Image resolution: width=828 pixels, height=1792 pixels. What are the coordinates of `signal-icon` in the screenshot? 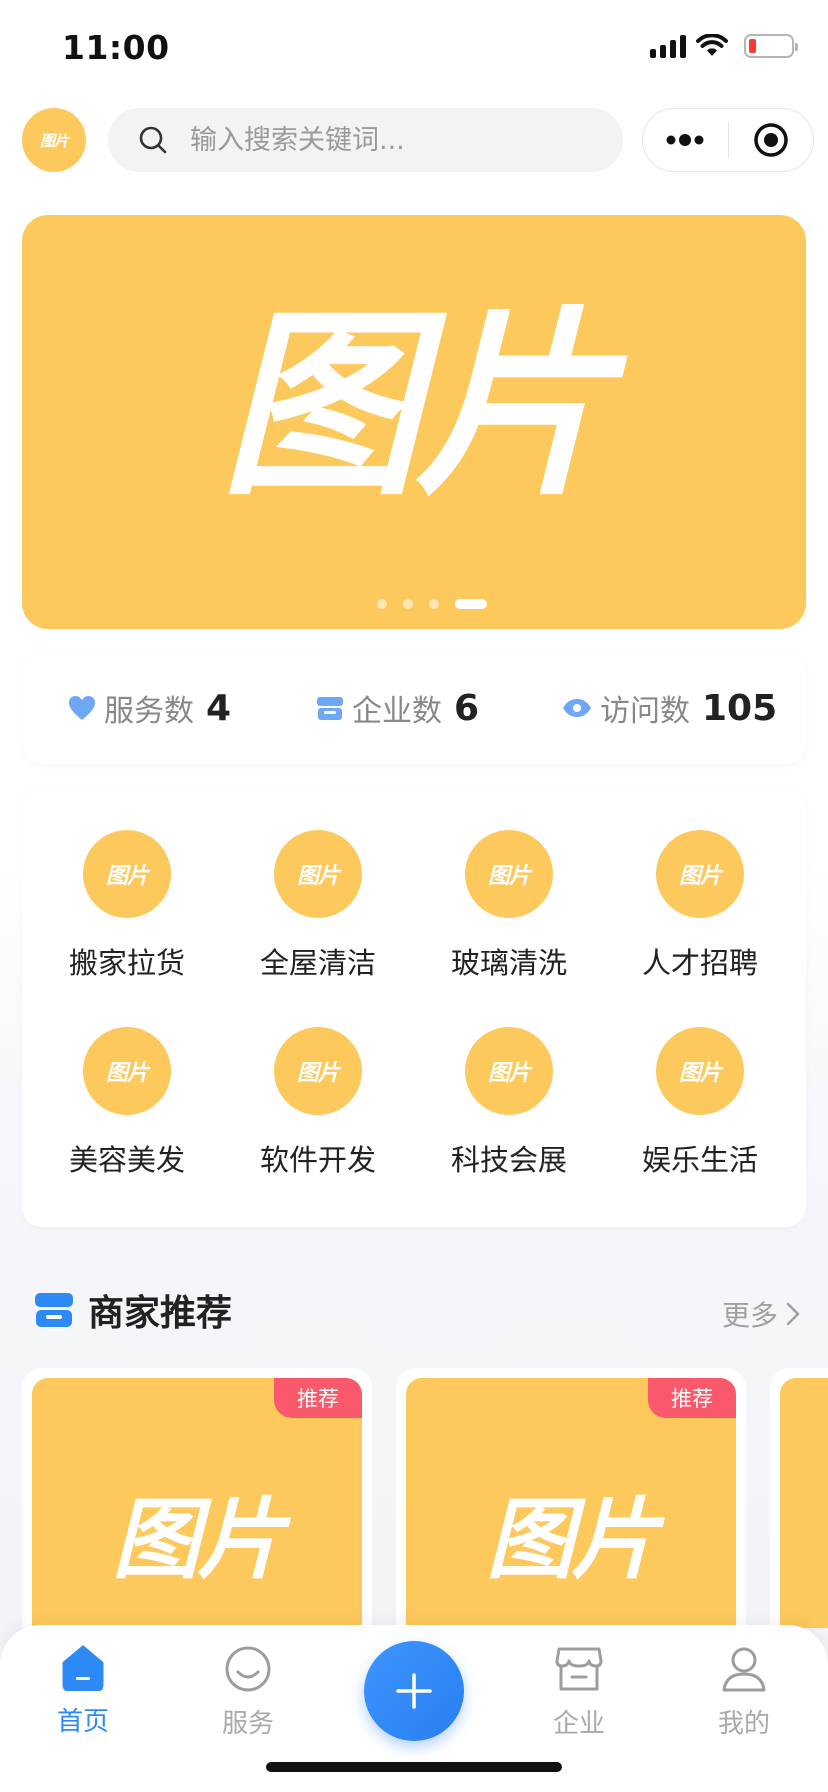 It's located at (668, 46).